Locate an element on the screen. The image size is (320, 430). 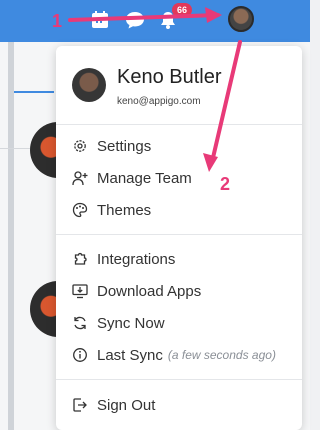
last-sync-time: (a few seconds ago) is located at coordinates (221, 355).